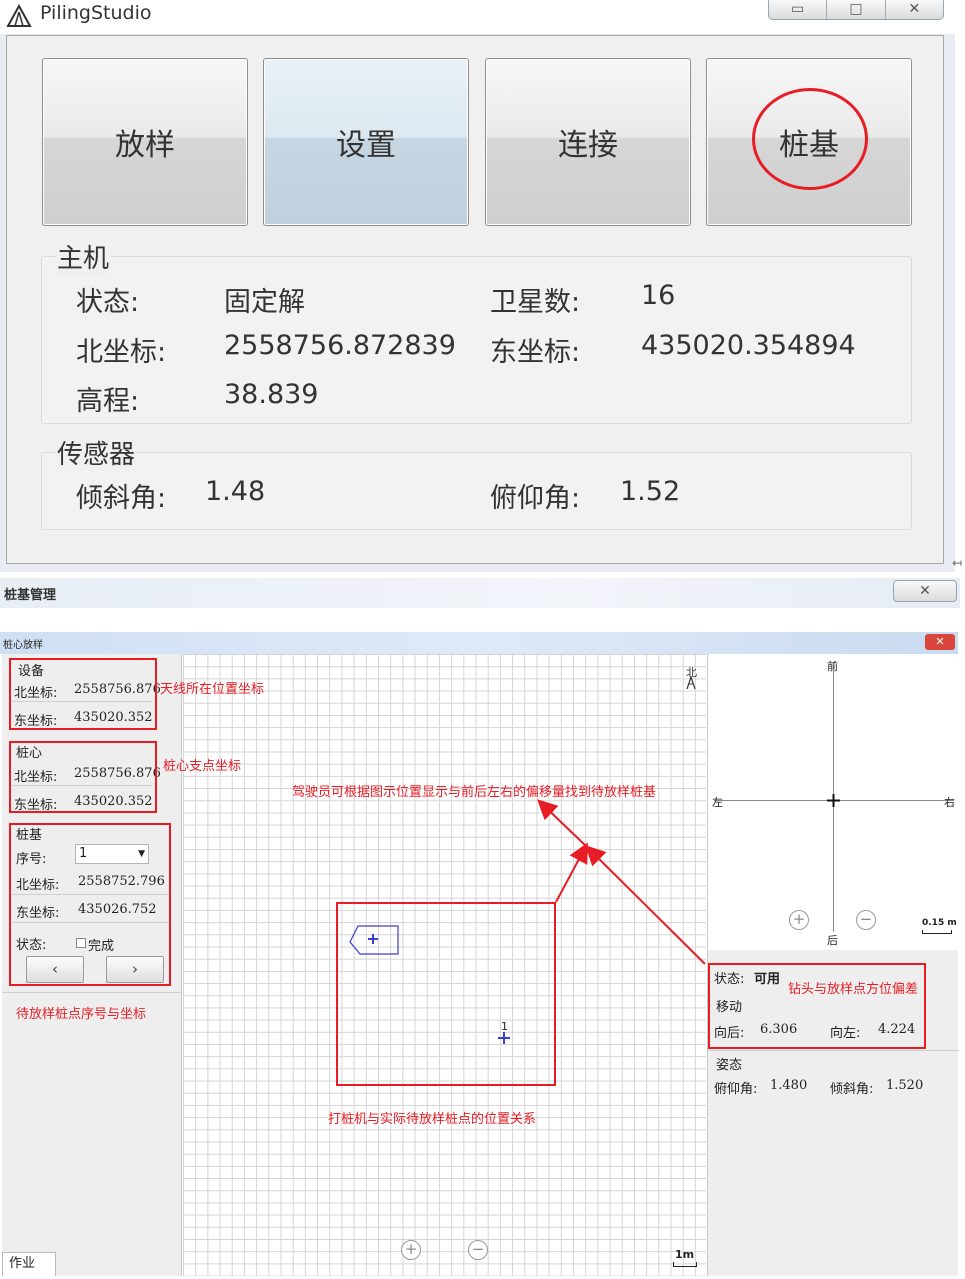 Image resolution: width=965 pixels, height=1279 pixels. What do you see at coordinates (264, 302) in the screenshot?
I see `status-value: 固定解` at bounding box center [264, 302].